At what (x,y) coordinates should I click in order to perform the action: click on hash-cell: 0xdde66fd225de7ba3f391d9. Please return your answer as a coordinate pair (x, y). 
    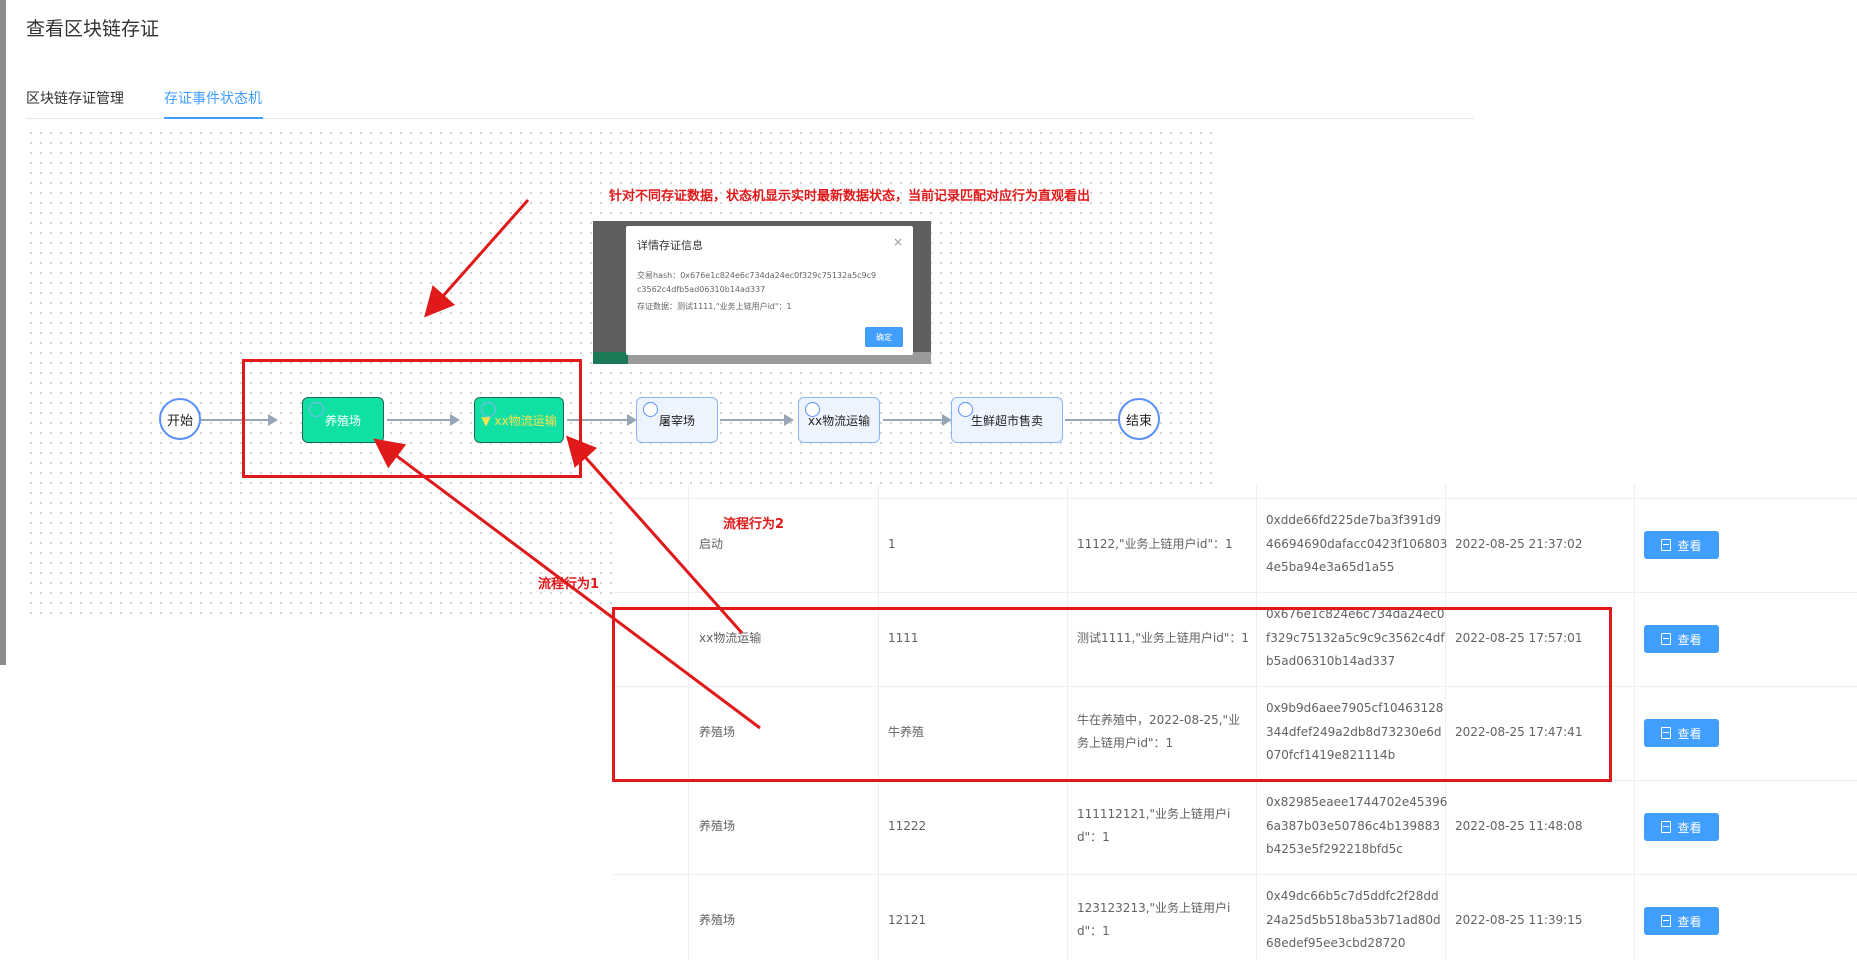
    Looking at the image, I should click on (1353, 520).